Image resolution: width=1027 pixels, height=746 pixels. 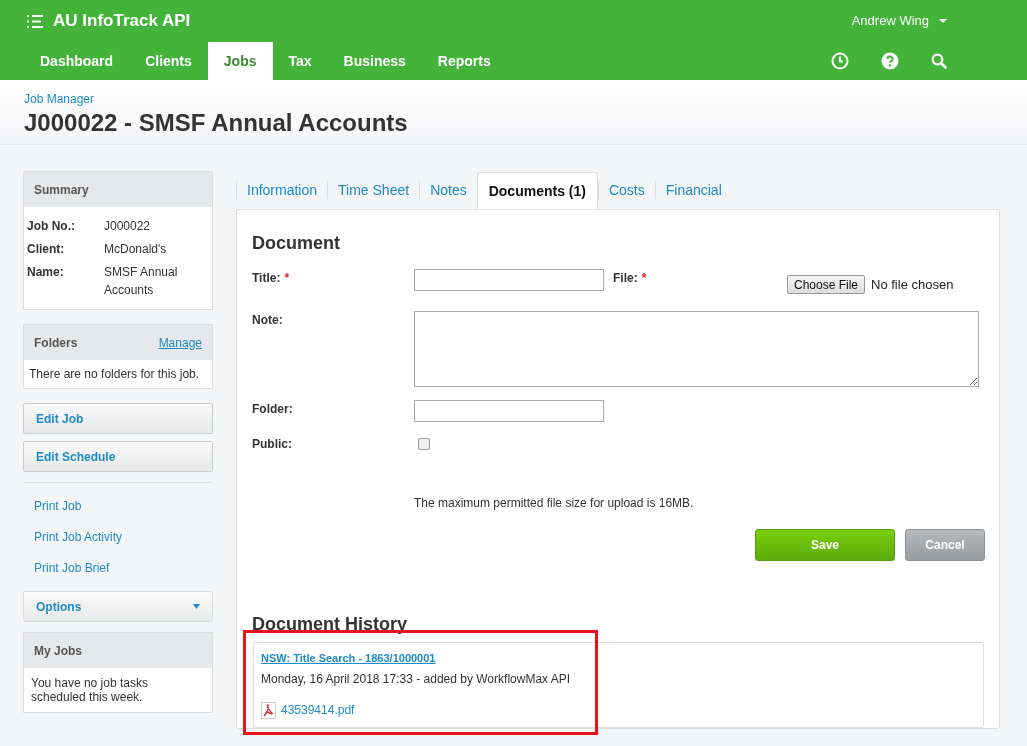 I want to click on summary-value: J000022, so click(x=128, y=226).